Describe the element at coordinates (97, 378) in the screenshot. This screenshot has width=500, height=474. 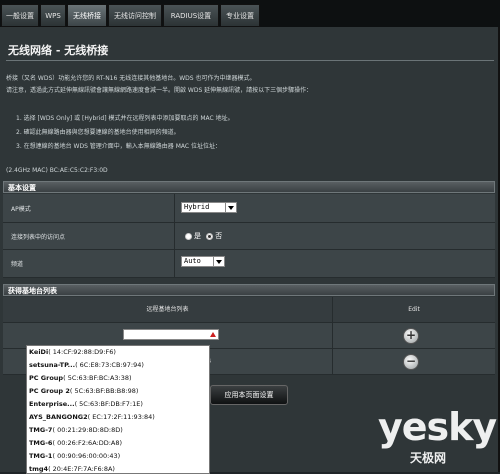
I see `ap-mac: ( 5C:63:BF:BC:A3:38)` at that location.